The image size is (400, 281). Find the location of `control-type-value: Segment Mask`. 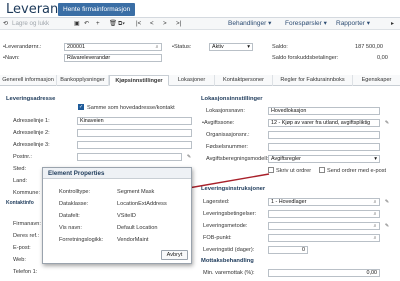

control-type-value: Segment Mask is located at coordinates (136, 192).